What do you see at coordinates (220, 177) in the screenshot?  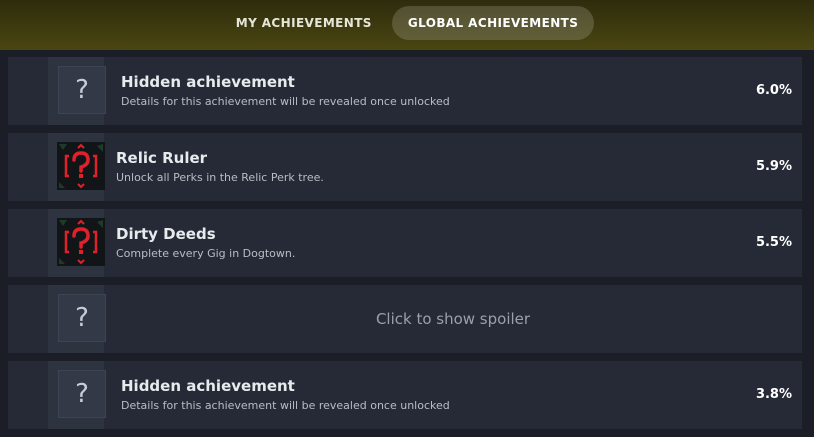 I see `achievement-description: Unlock all Perks in the Relic Perk tree.` at bounding box center [220, 177].